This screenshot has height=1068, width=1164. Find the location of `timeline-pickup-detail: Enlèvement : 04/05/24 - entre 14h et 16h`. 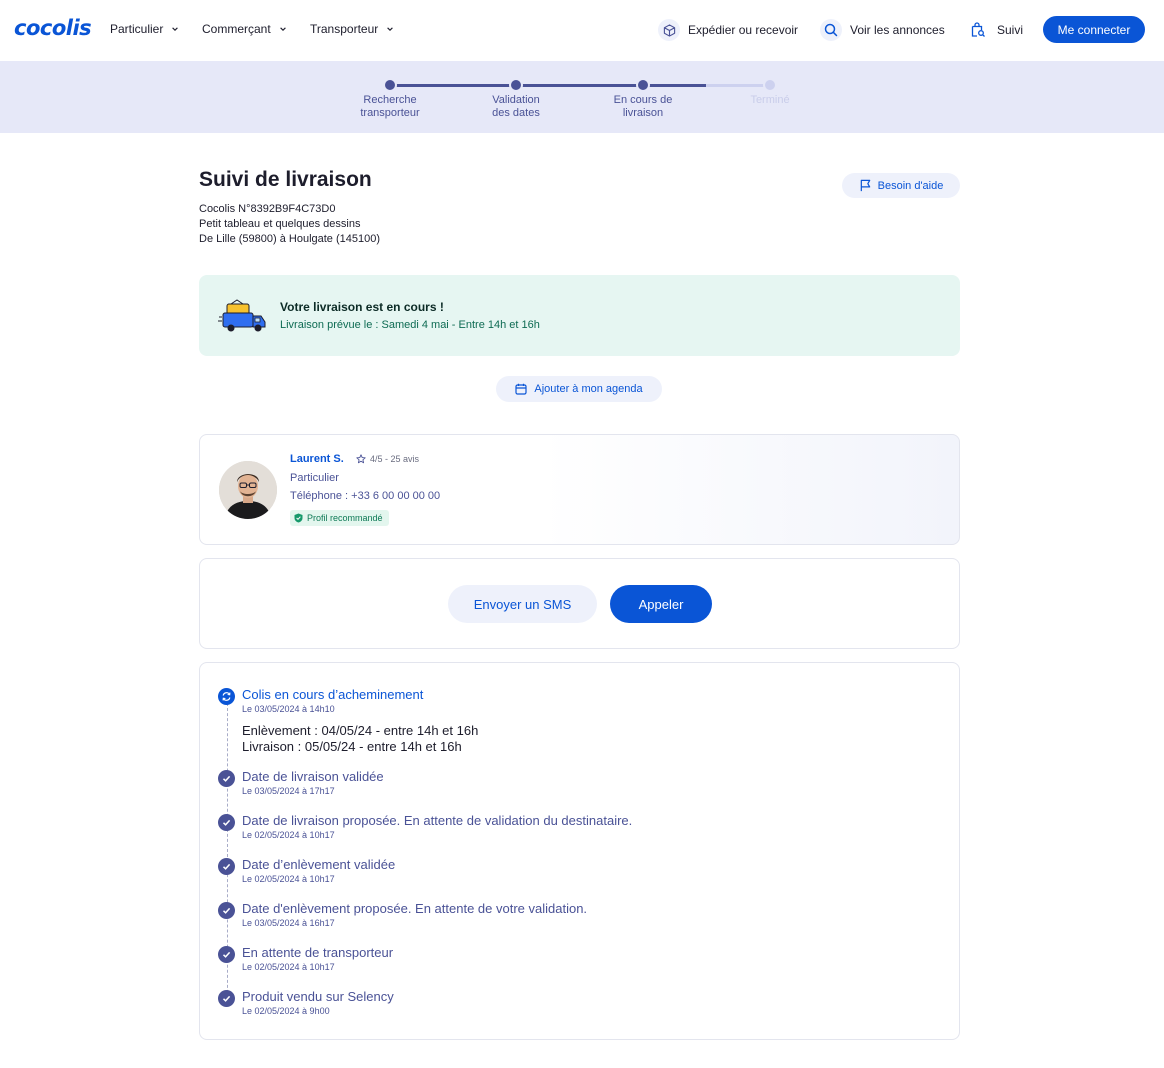

timeline-pickup-detail: Enlèvement : 04/05/24 - entre 14h et 16h is located at coordinates (360, 730).